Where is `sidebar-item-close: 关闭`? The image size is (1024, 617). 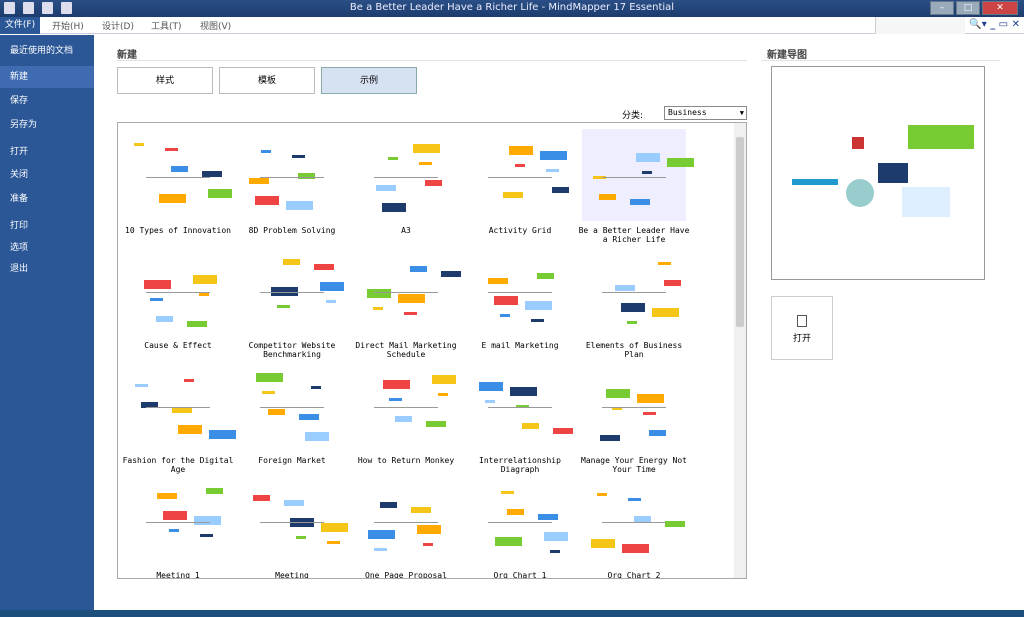 sidebar-item-close: 关闭 is located at coordinates (47, 175).